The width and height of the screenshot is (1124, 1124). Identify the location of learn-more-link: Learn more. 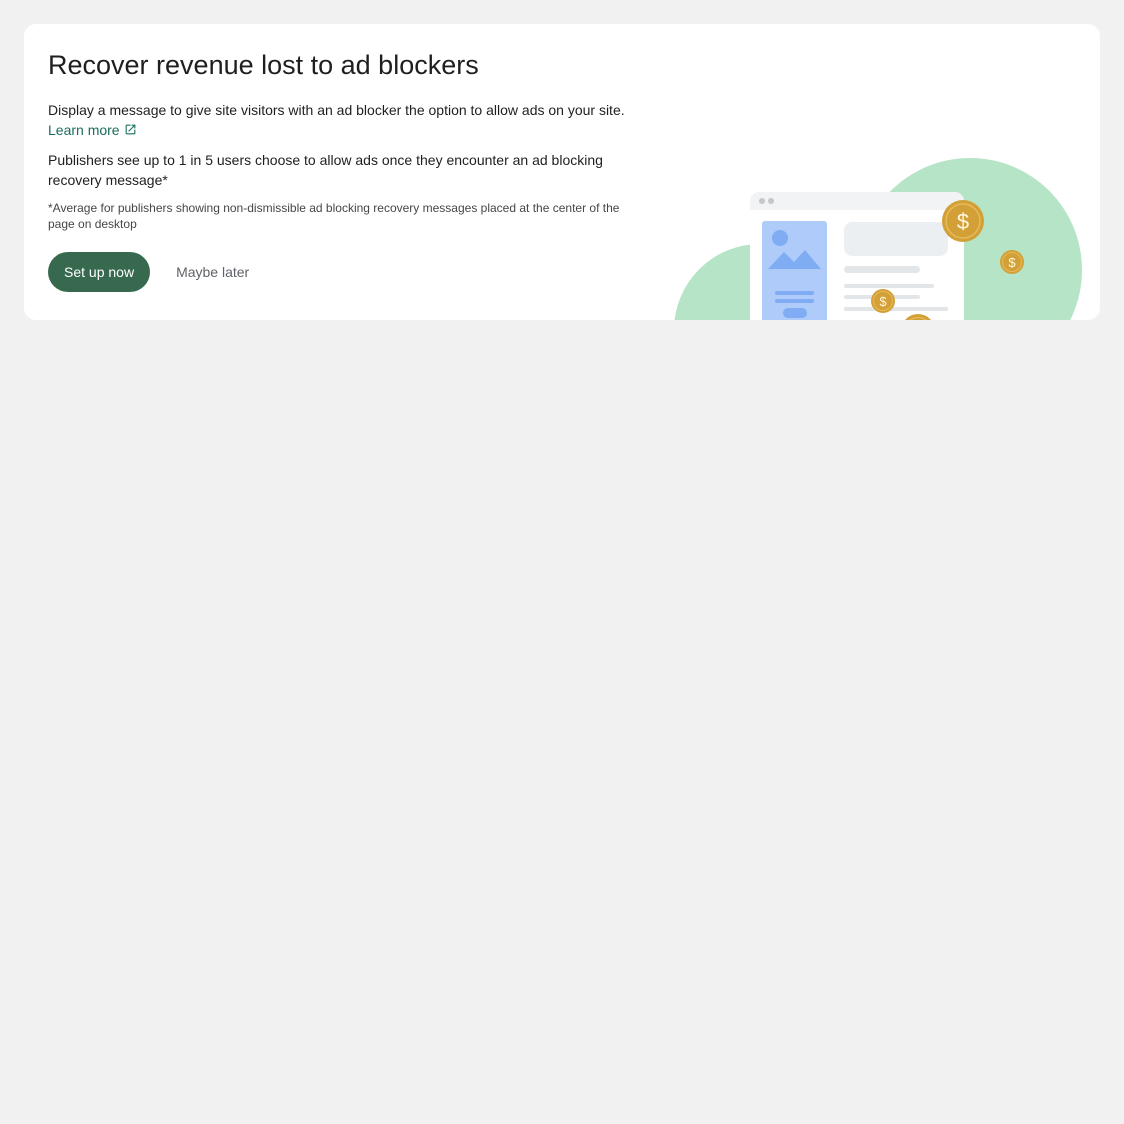
(92, 130).